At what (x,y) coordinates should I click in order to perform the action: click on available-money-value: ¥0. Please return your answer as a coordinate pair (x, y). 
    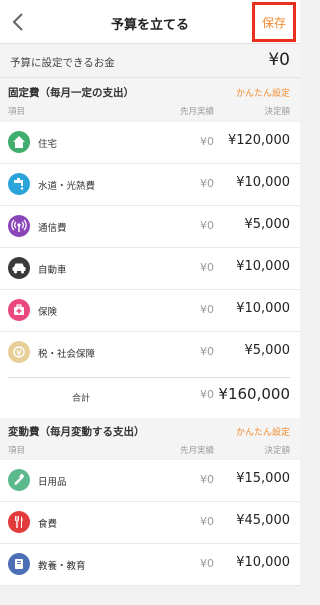
    Looking at the image, I should click on (279, 60).